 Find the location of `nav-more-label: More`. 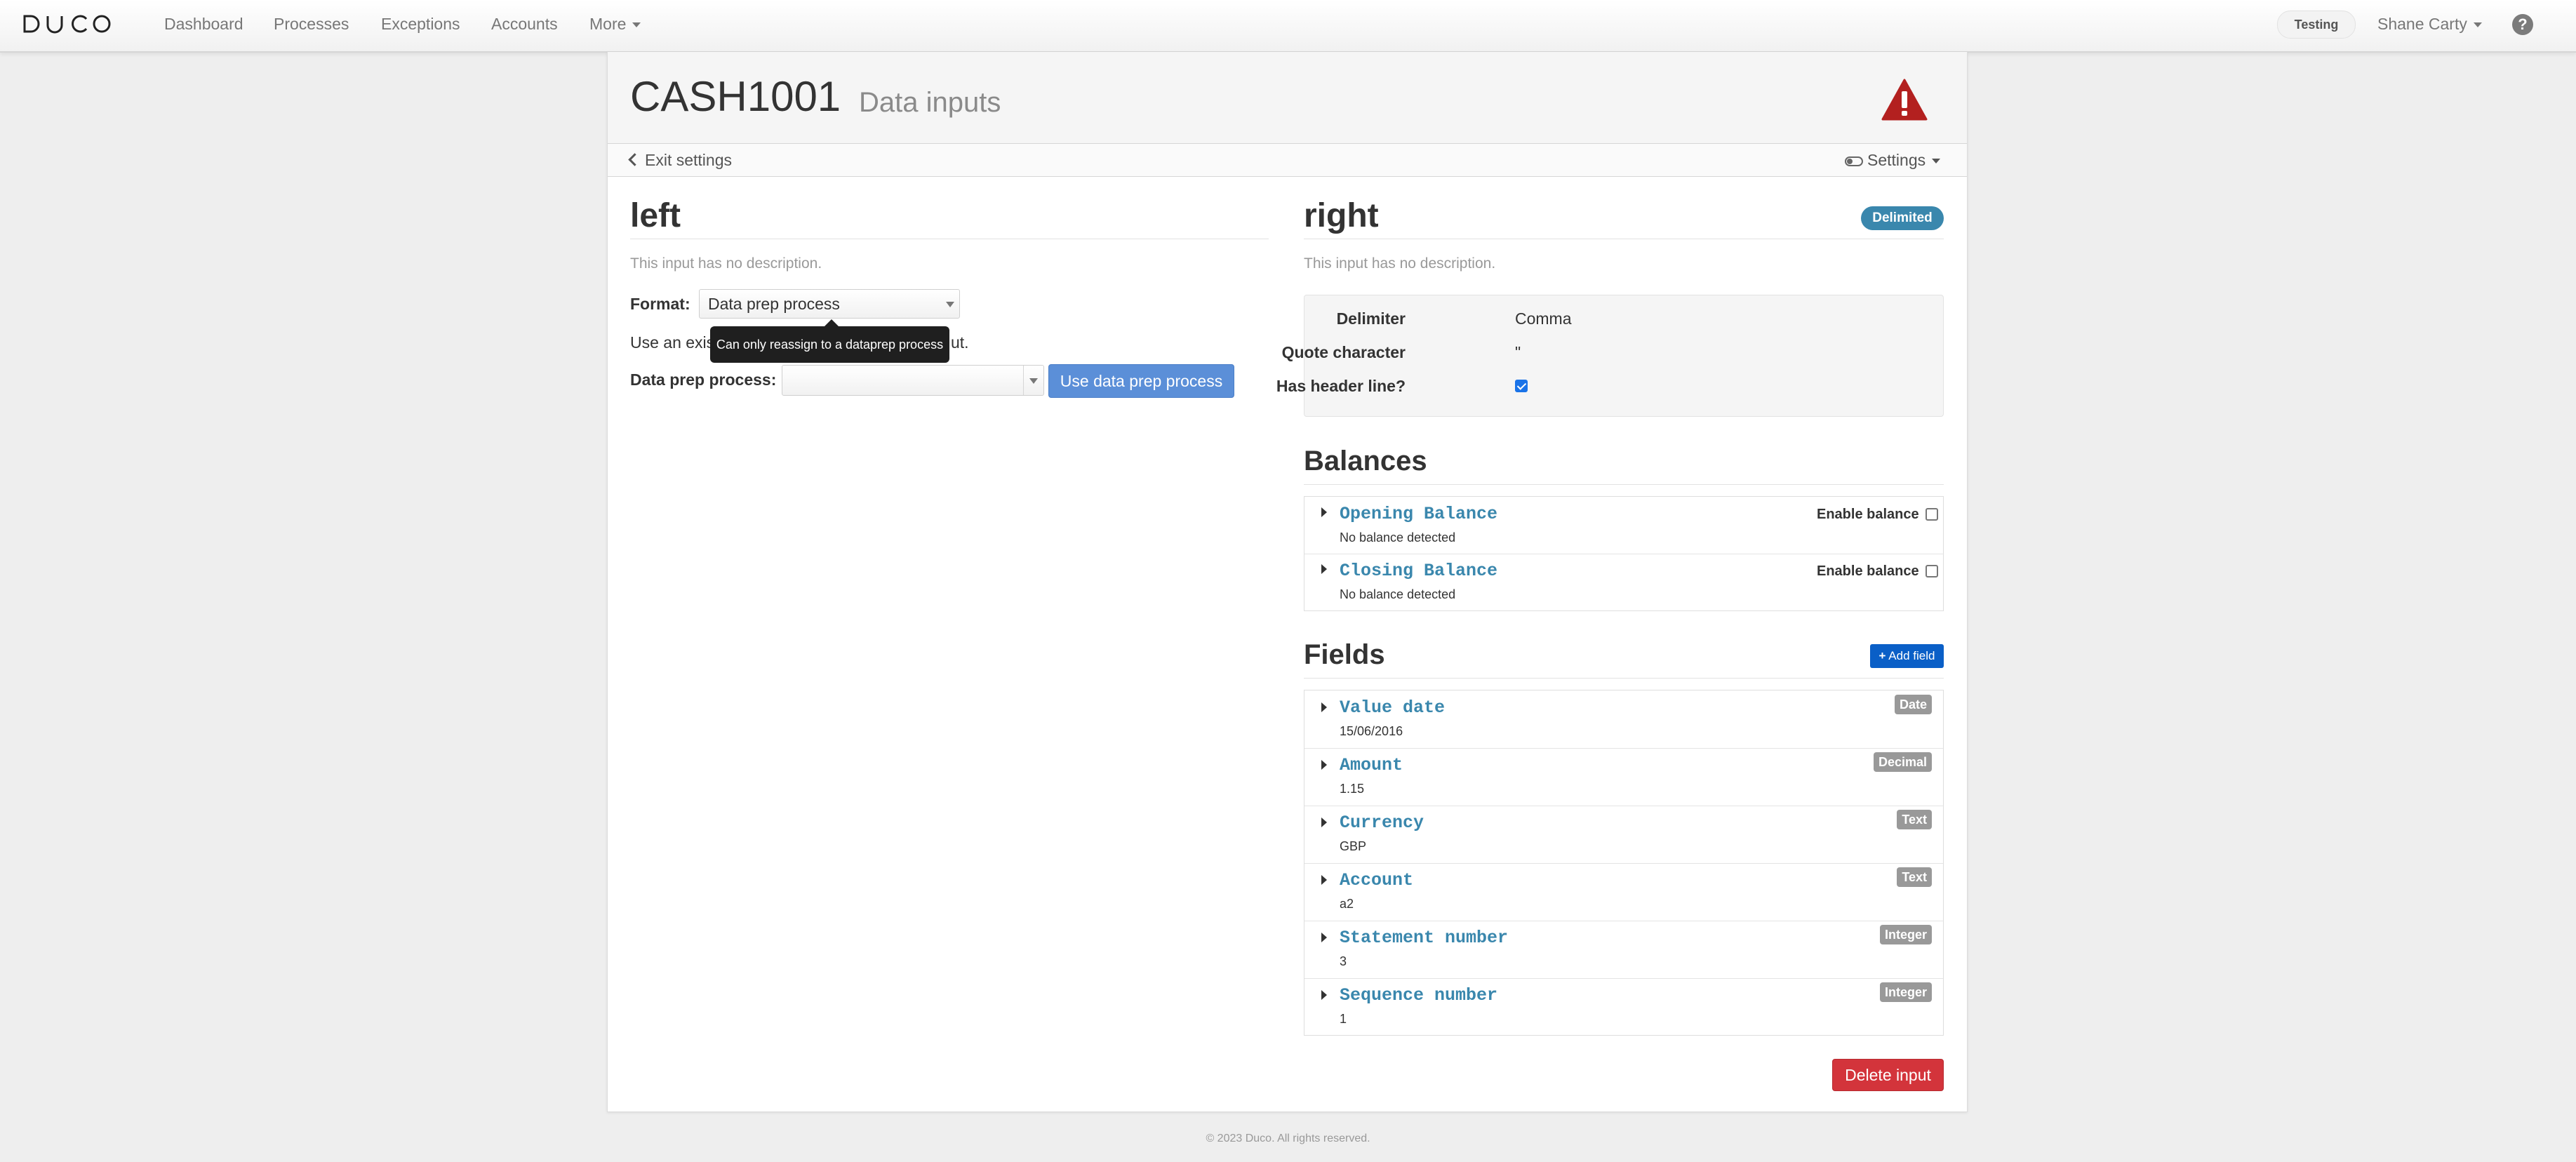

nav-more-label: More is located at coordinates (608, 24).